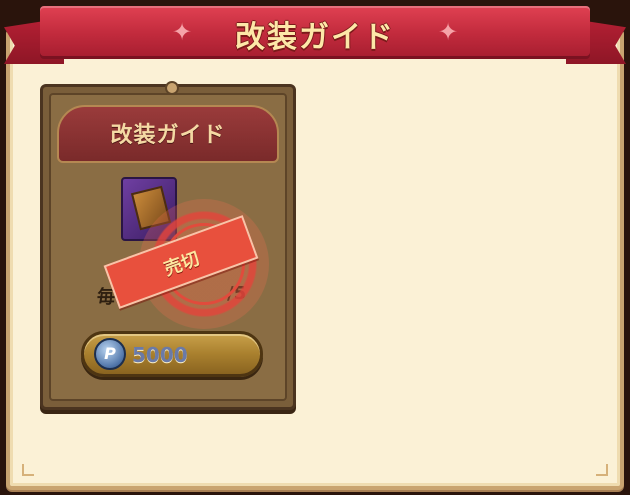 The height and width of the screenshot is (495, 630). I want to click on p-coin-icon: P, so click(110, 354).